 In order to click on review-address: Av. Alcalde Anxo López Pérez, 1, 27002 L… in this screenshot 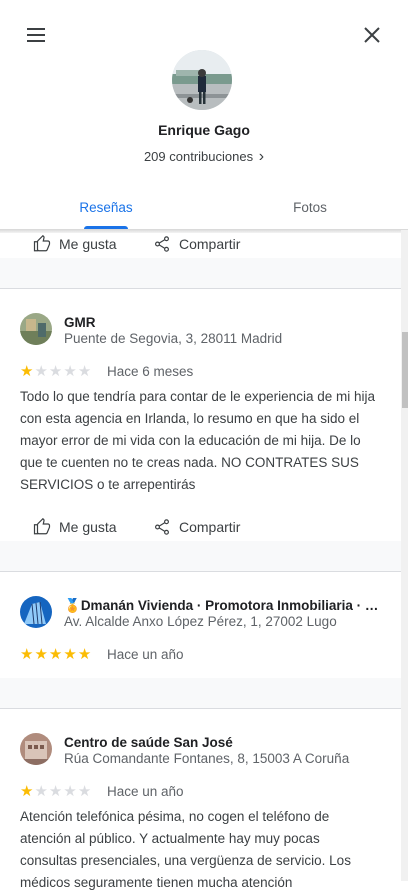, I will do `click(200, 621)`.